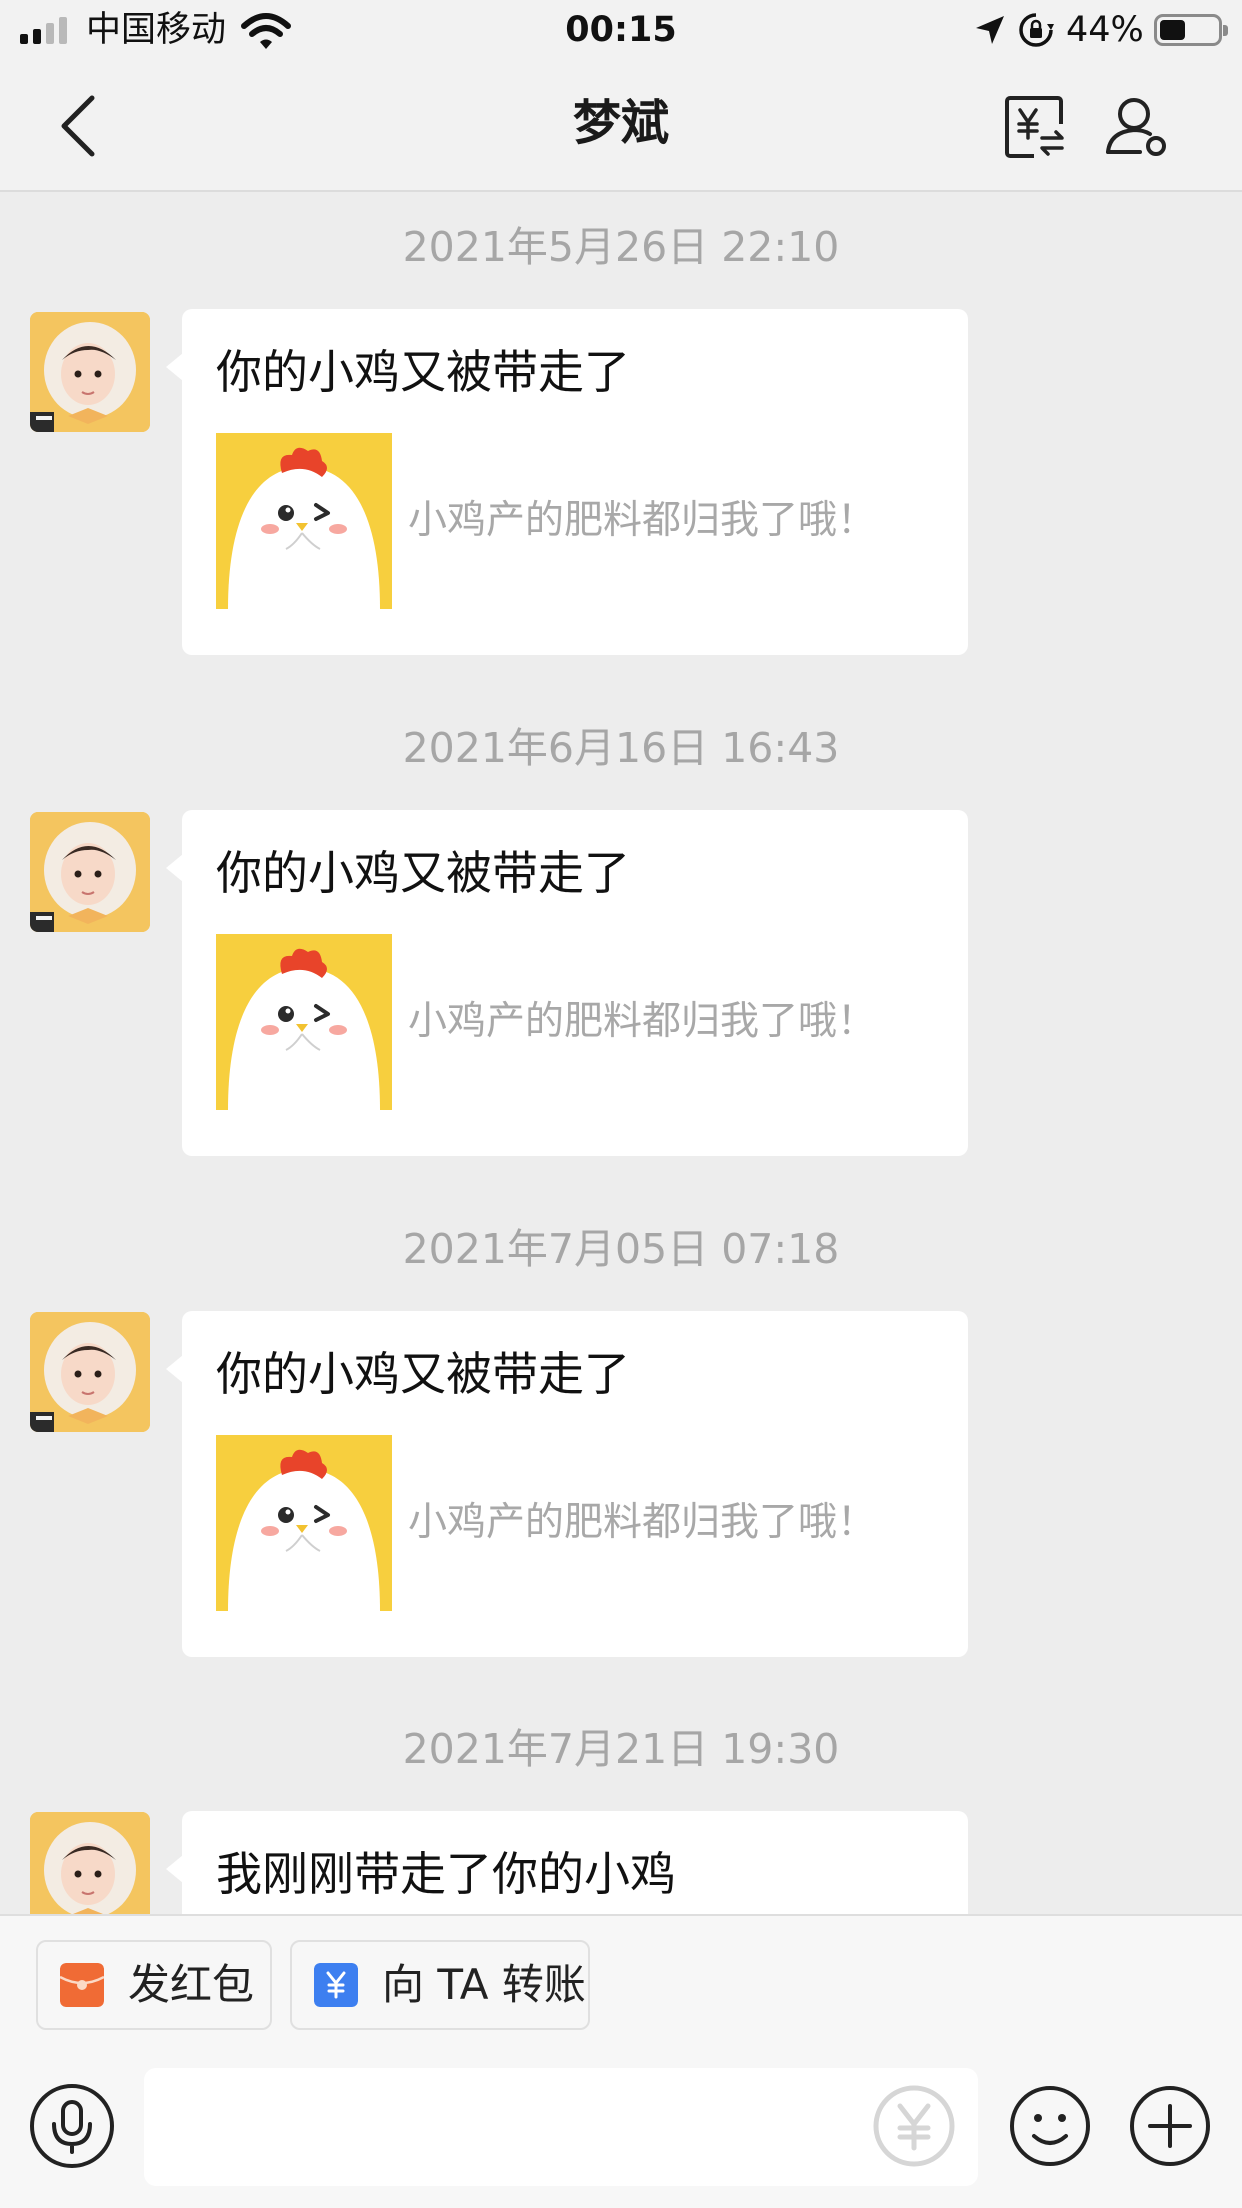 This screenshot has height=2208, width=1242. I want to click on transfer-to-ta-button: 向 TA 转账, so click(440, 1985).